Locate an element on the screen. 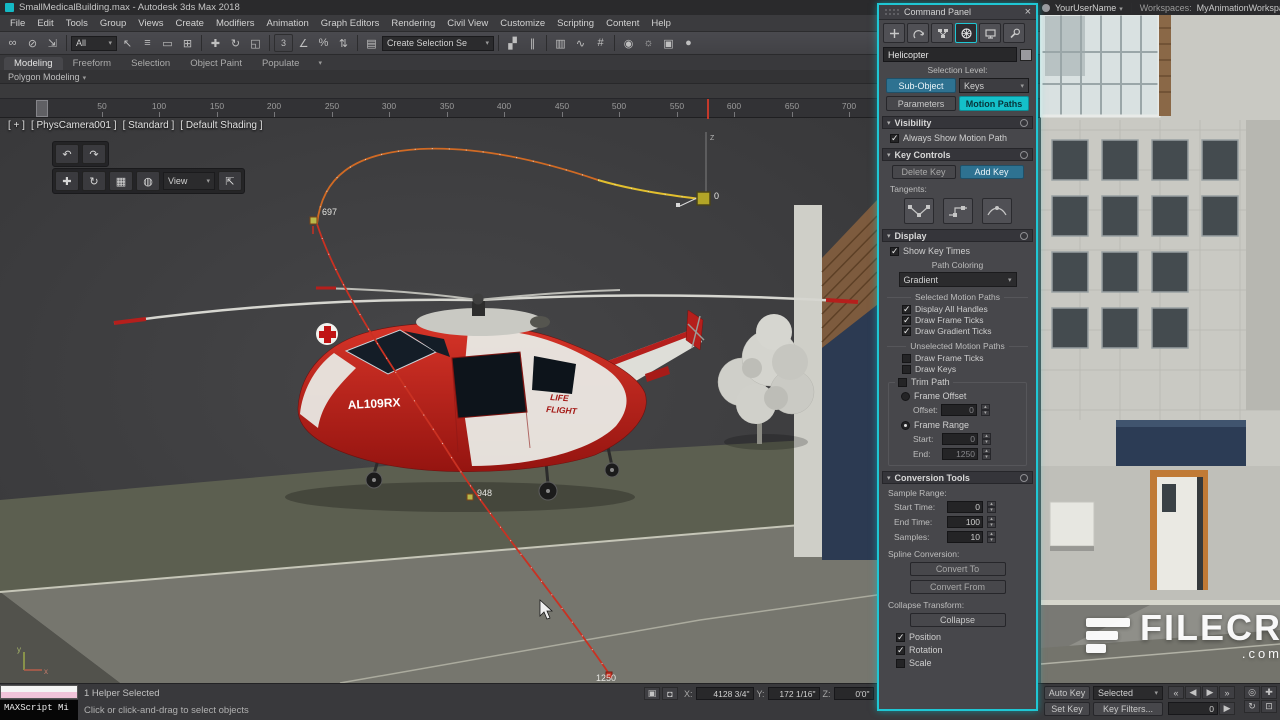 The height and width of the screenshot is (720, 1280). go-to-start-button: « is located at coordinates (1176, 692).